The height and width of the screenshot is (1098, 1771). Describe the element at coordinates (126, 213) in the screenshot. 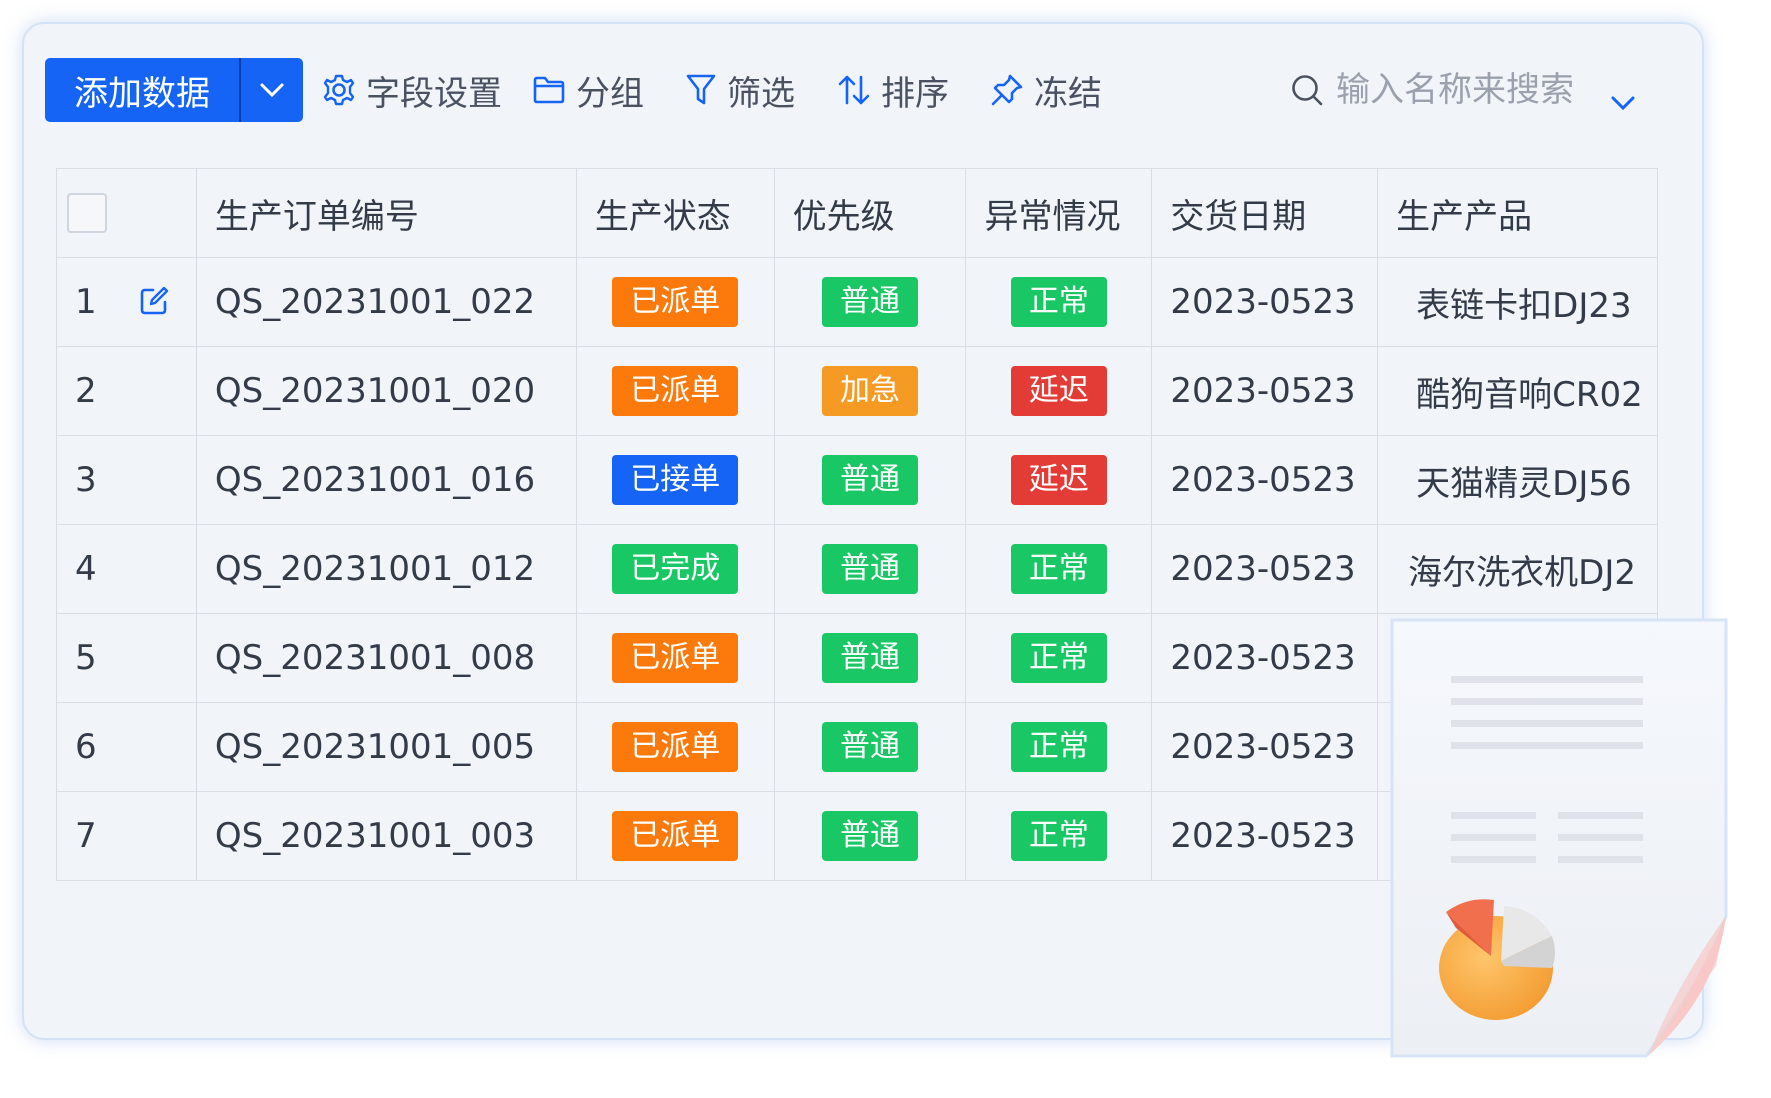

I see `select-all-cell` at that location.